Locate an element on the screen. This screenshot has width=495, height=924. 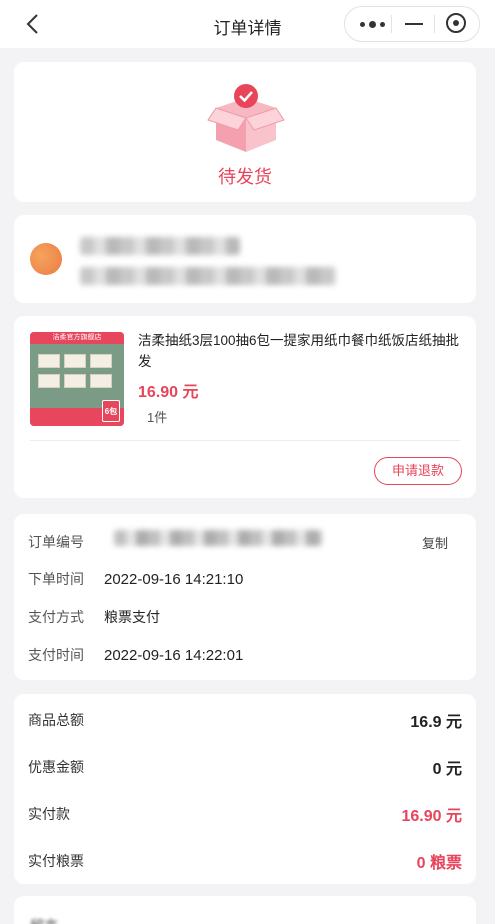
order-number-row: 订单编号 is located at coordinates (66, 542).